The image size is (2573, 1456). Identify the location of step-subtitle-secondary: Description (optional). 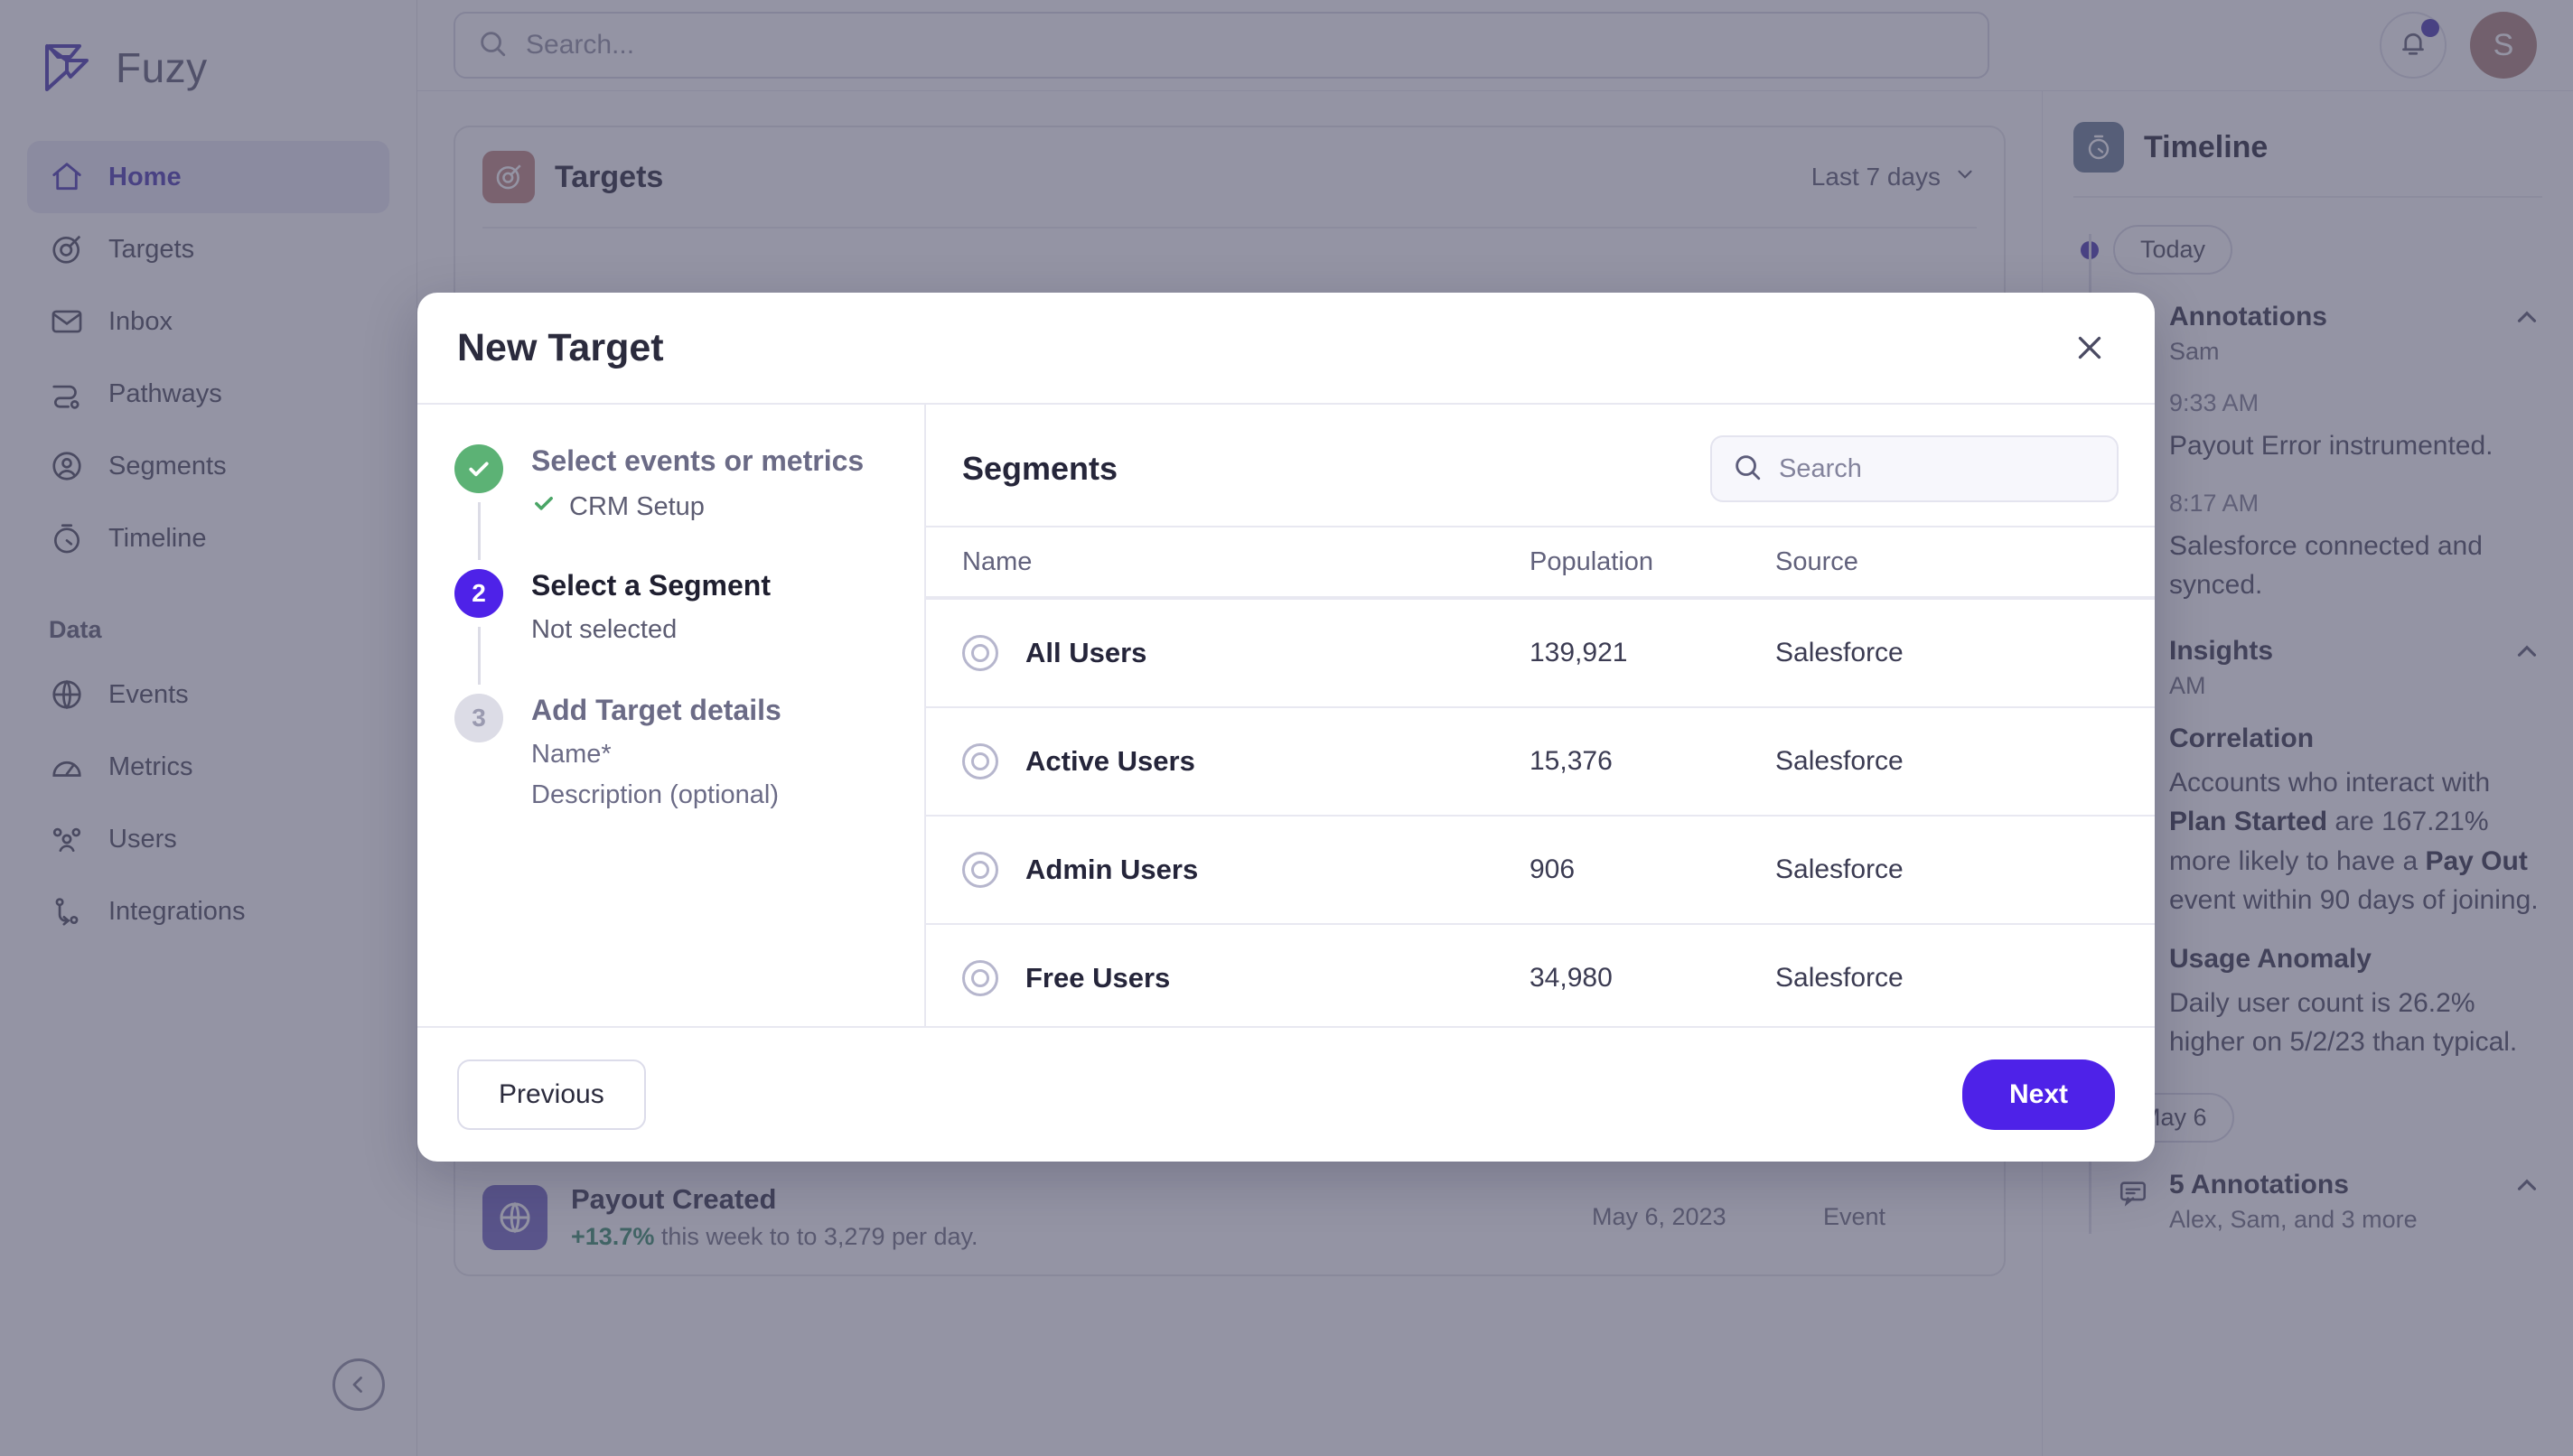
(656, 795).